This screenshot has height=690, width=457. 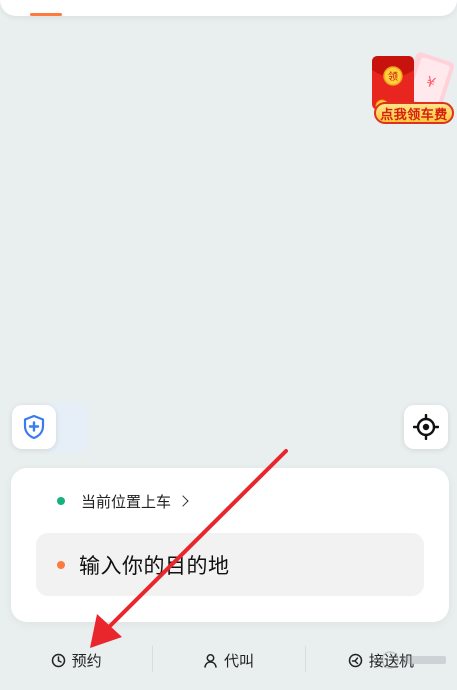 I want to click on pickup-location-row: 当前位置上车, so click(x=123, y=501).